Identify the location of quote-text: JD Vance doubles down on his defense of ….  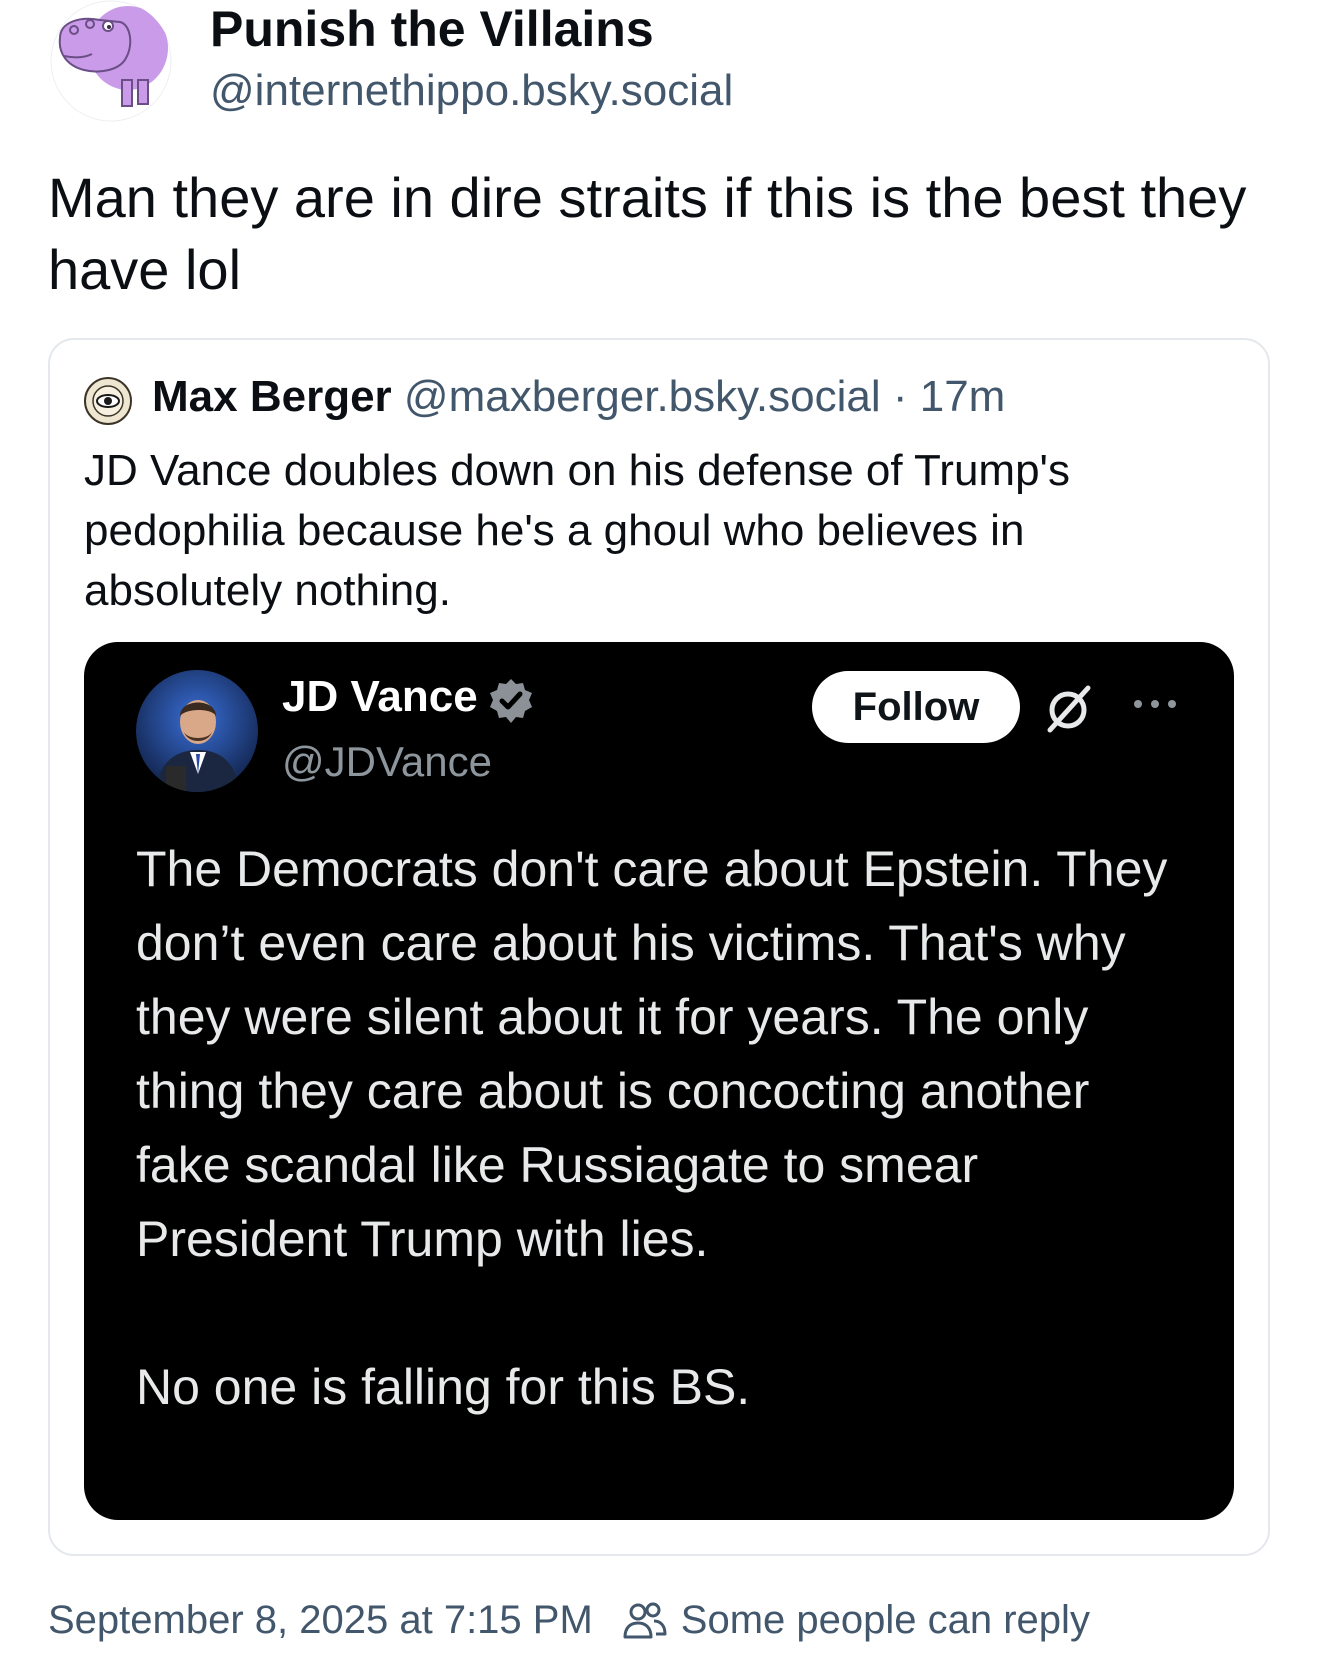
(577, 530).